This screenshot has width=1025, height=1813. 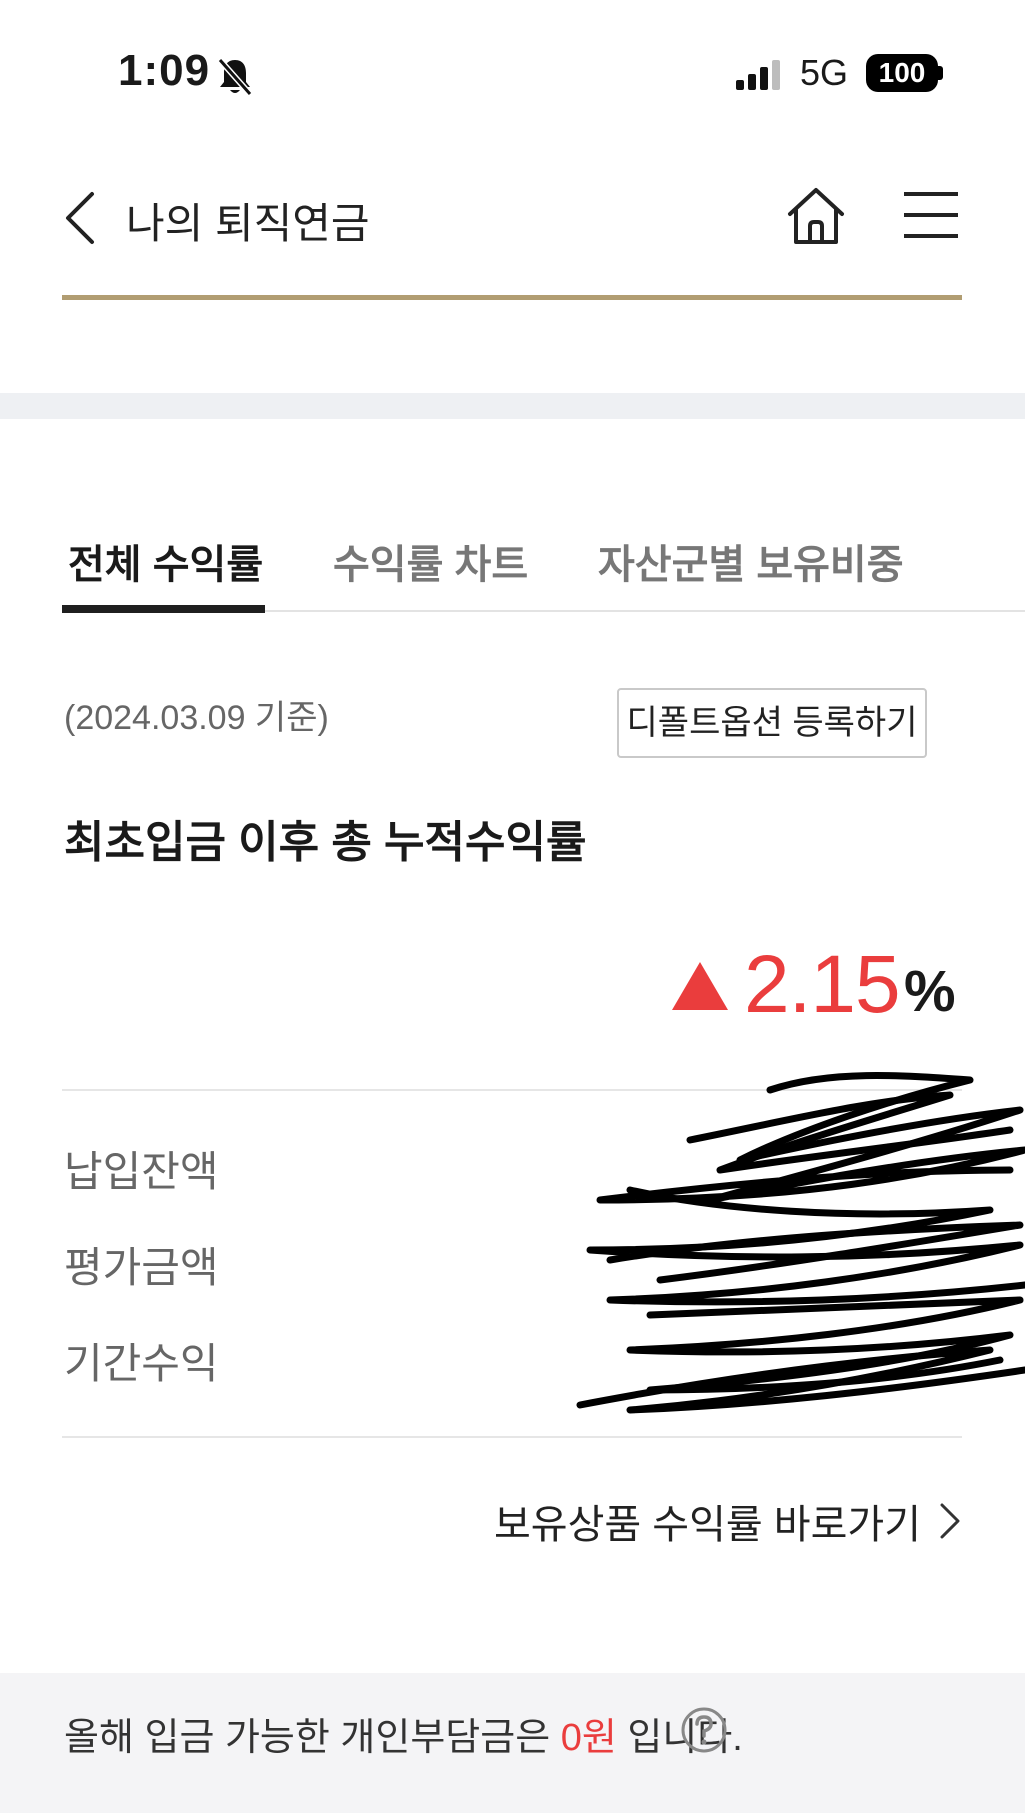 I want to click on hamburger-menu-icon, so click(x=931, y=215).